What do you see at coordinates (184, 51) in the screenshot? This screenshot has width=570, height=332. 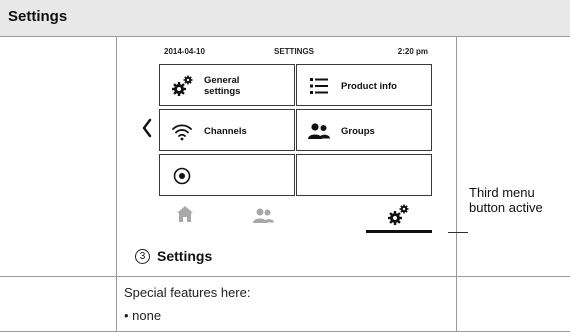 I see `status-date: 2014-04-10` at bounding box center [184, 51].